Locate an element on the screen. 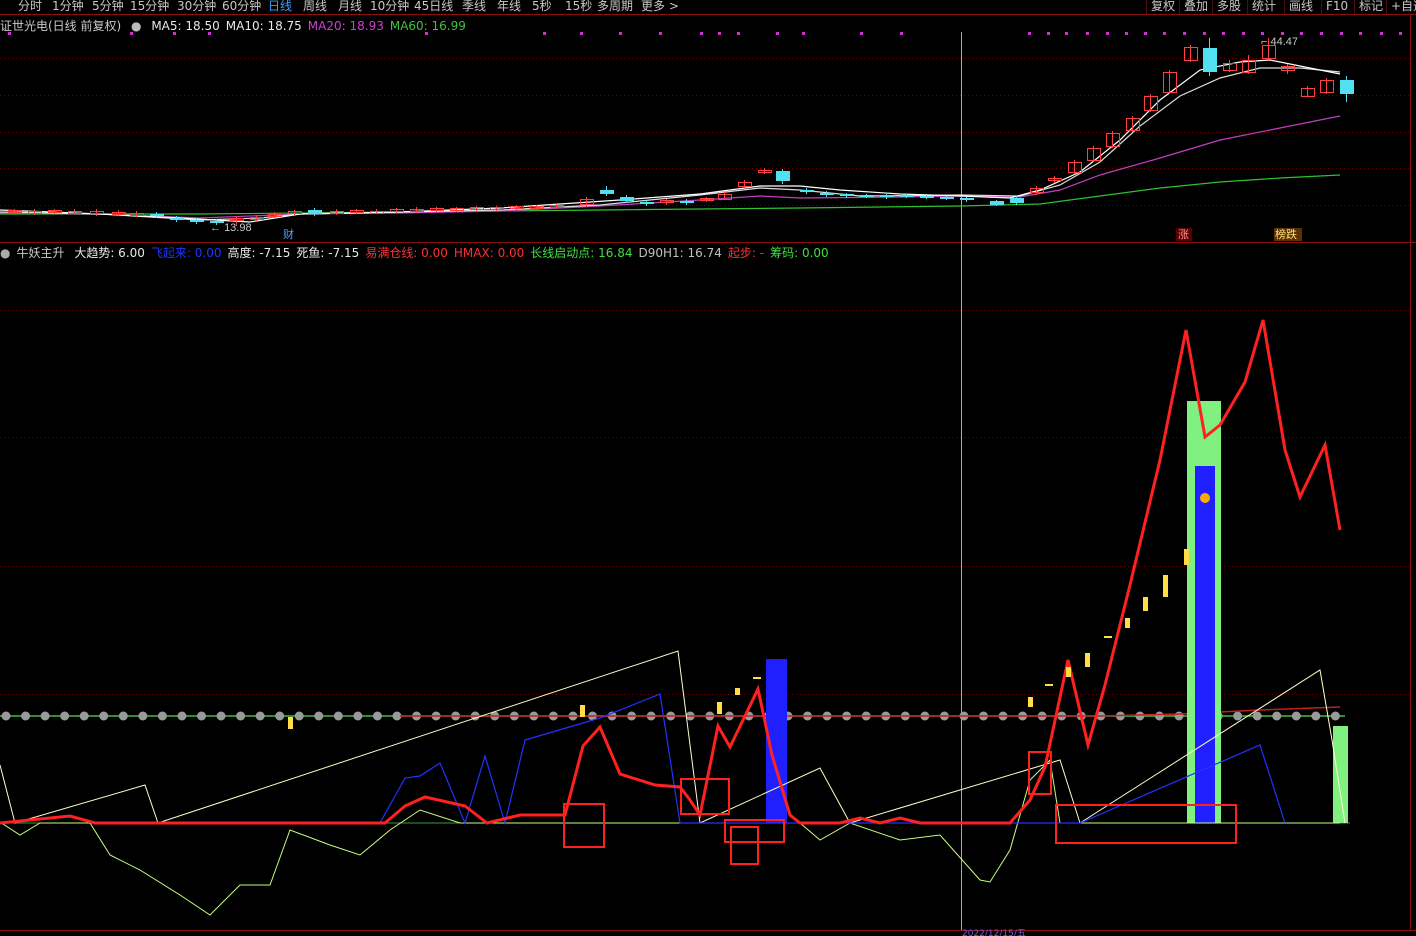 The width and height of the screenshot is (1416, 936). toolbar-button: F10 is located at coordinates (1337, 6).